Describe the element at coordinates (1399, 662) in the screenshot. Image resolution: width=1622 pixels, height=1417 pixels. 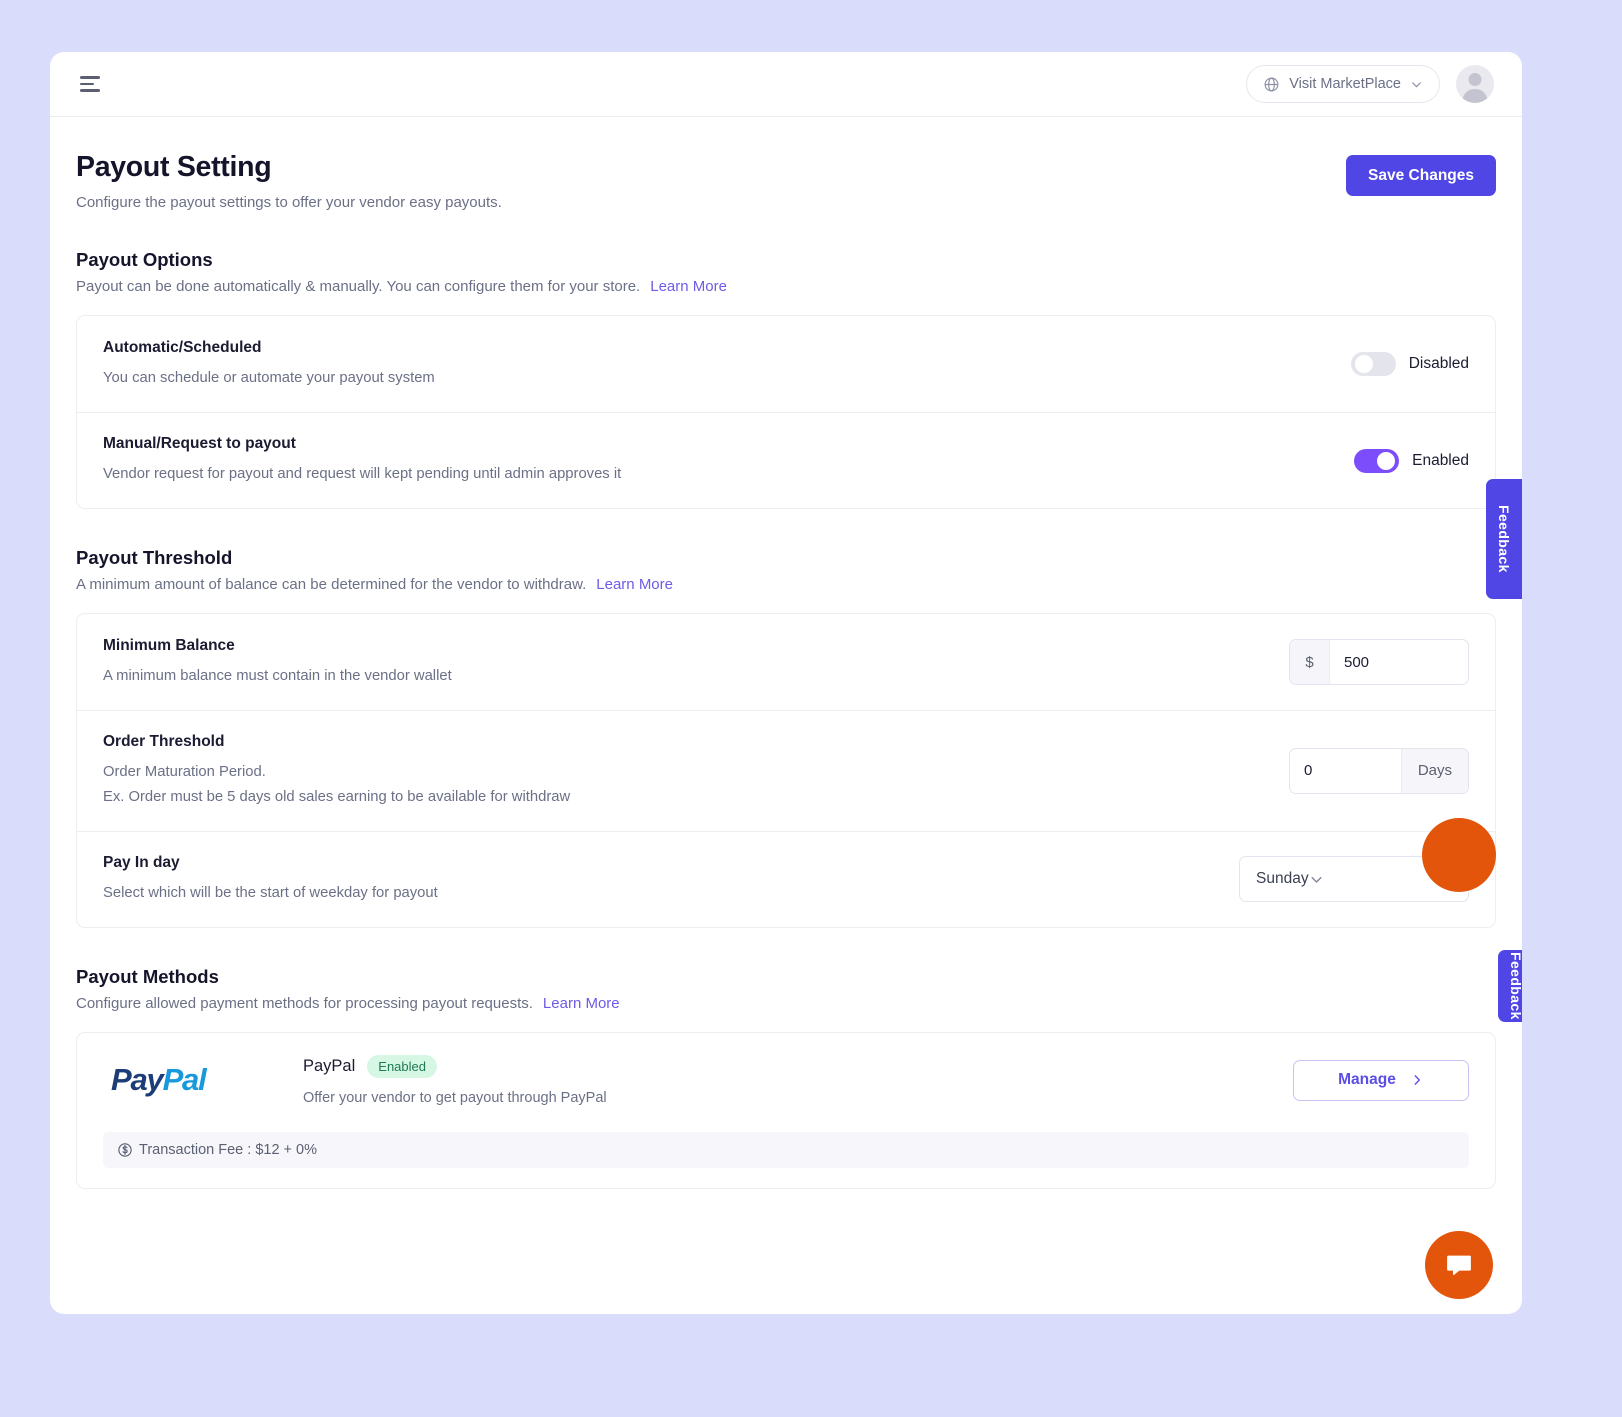
I see `minimum-balance-input` at that location.